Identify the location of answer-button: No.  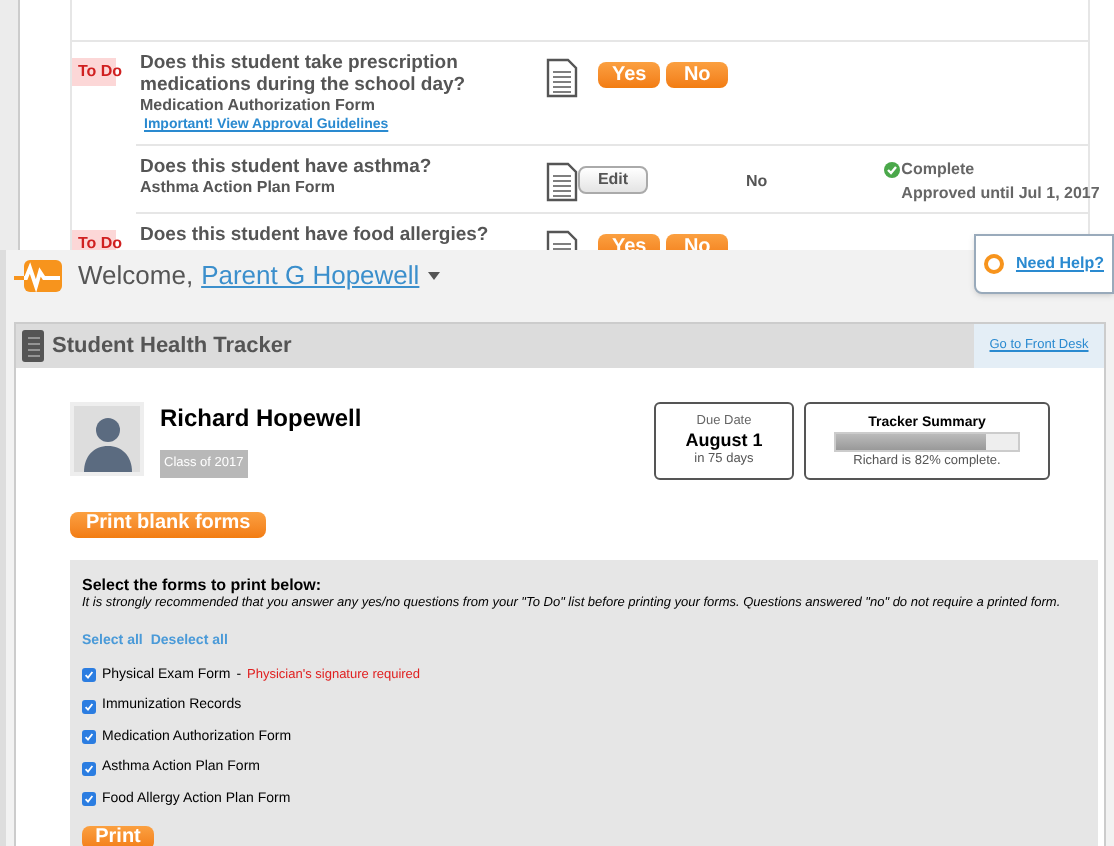
(697, 75).